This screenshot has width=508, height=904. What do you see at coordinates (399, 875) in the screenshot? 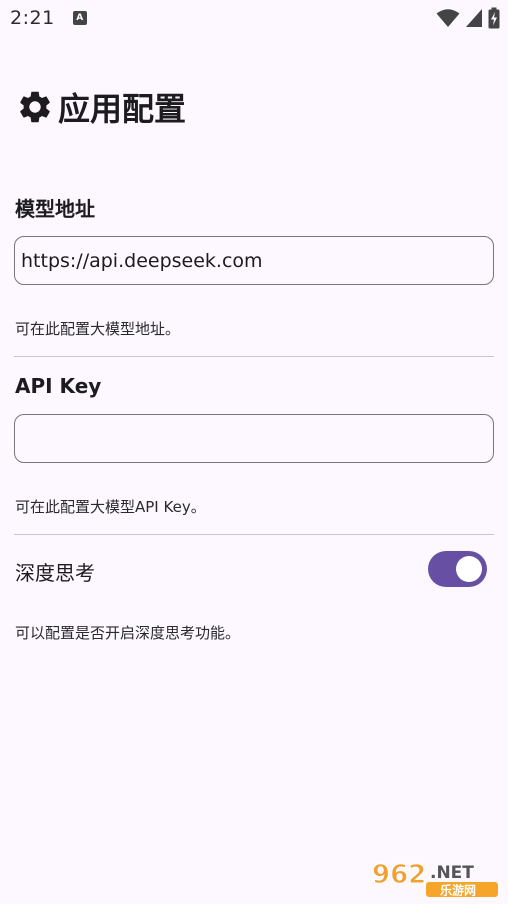
I see `svg-text: 962` at bounding box center [399, 875].